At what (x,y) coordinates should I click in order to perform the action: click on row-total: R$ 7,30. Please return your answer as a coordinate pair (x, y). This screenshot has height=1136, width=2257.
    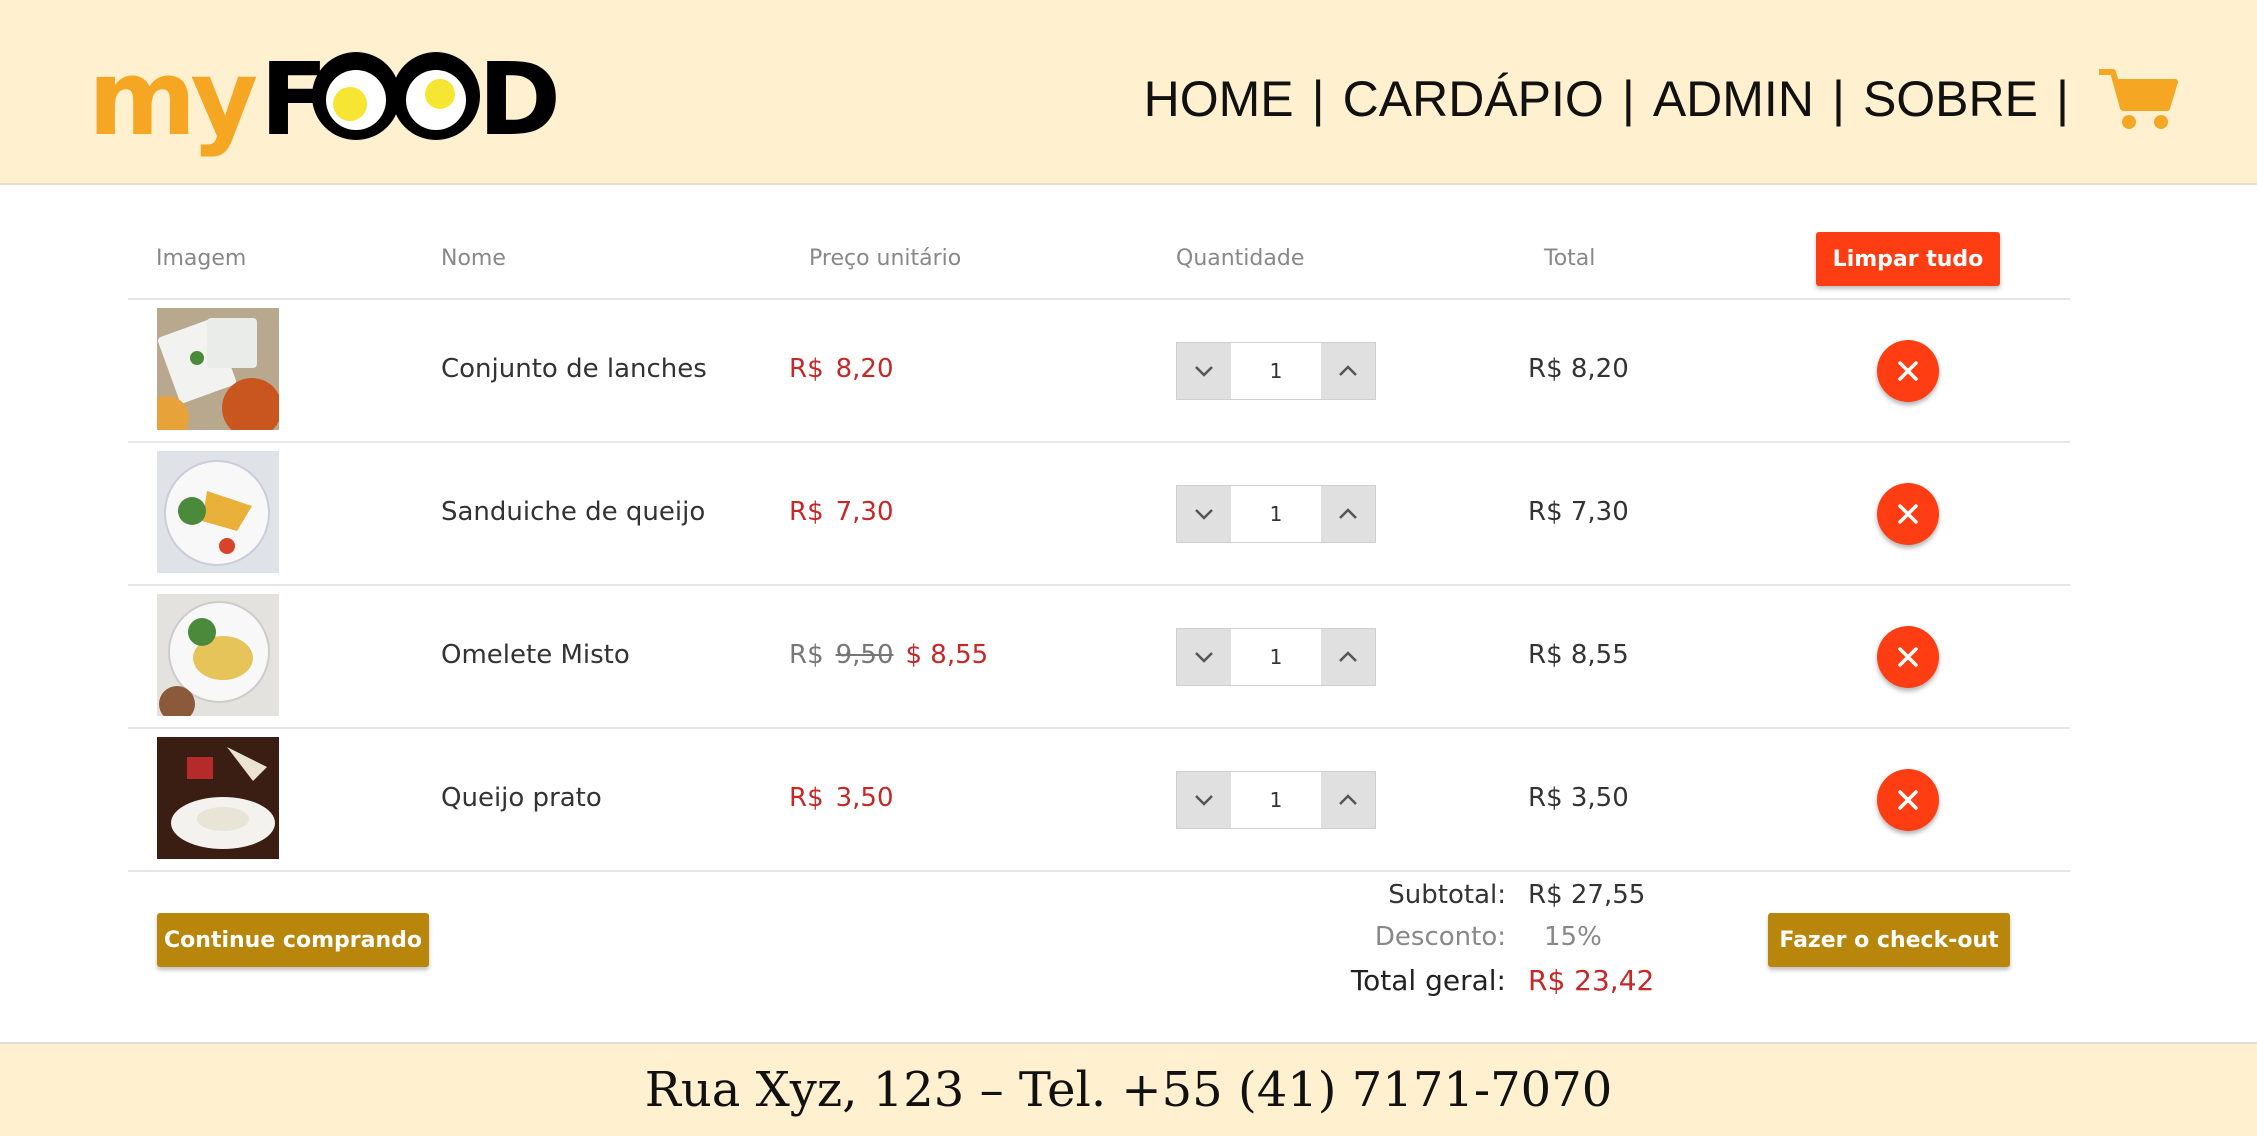
    Looking at the image, I should click on (1578, 512).